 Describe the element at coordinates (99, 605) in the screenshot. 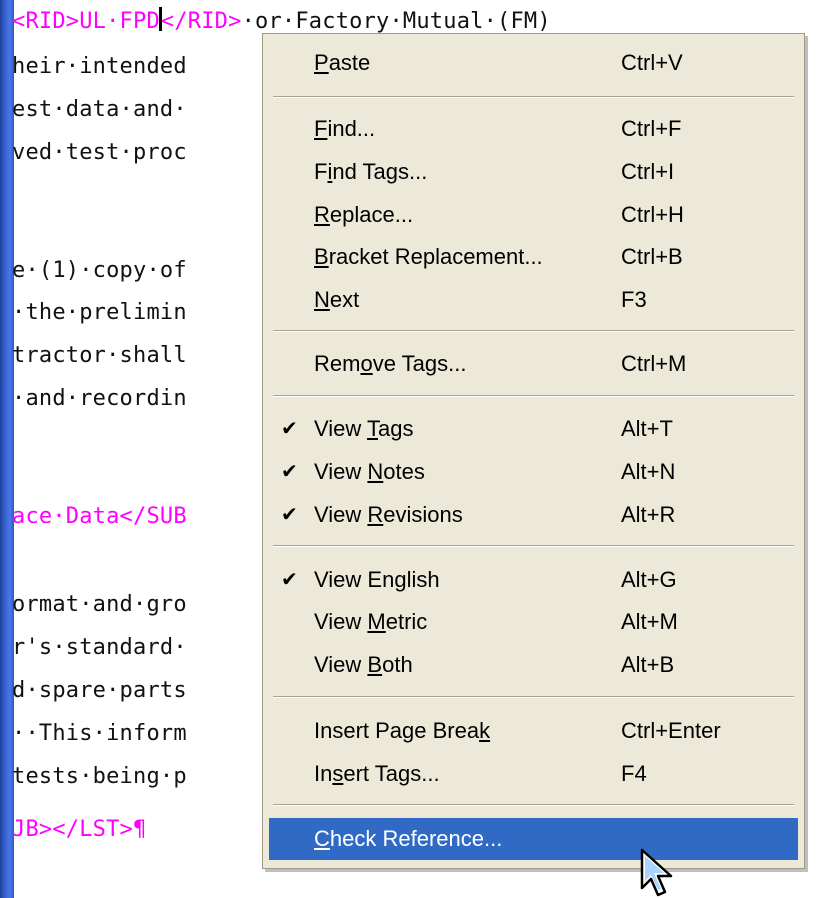

I see `editor-line: ormat·and·gro` at that location.